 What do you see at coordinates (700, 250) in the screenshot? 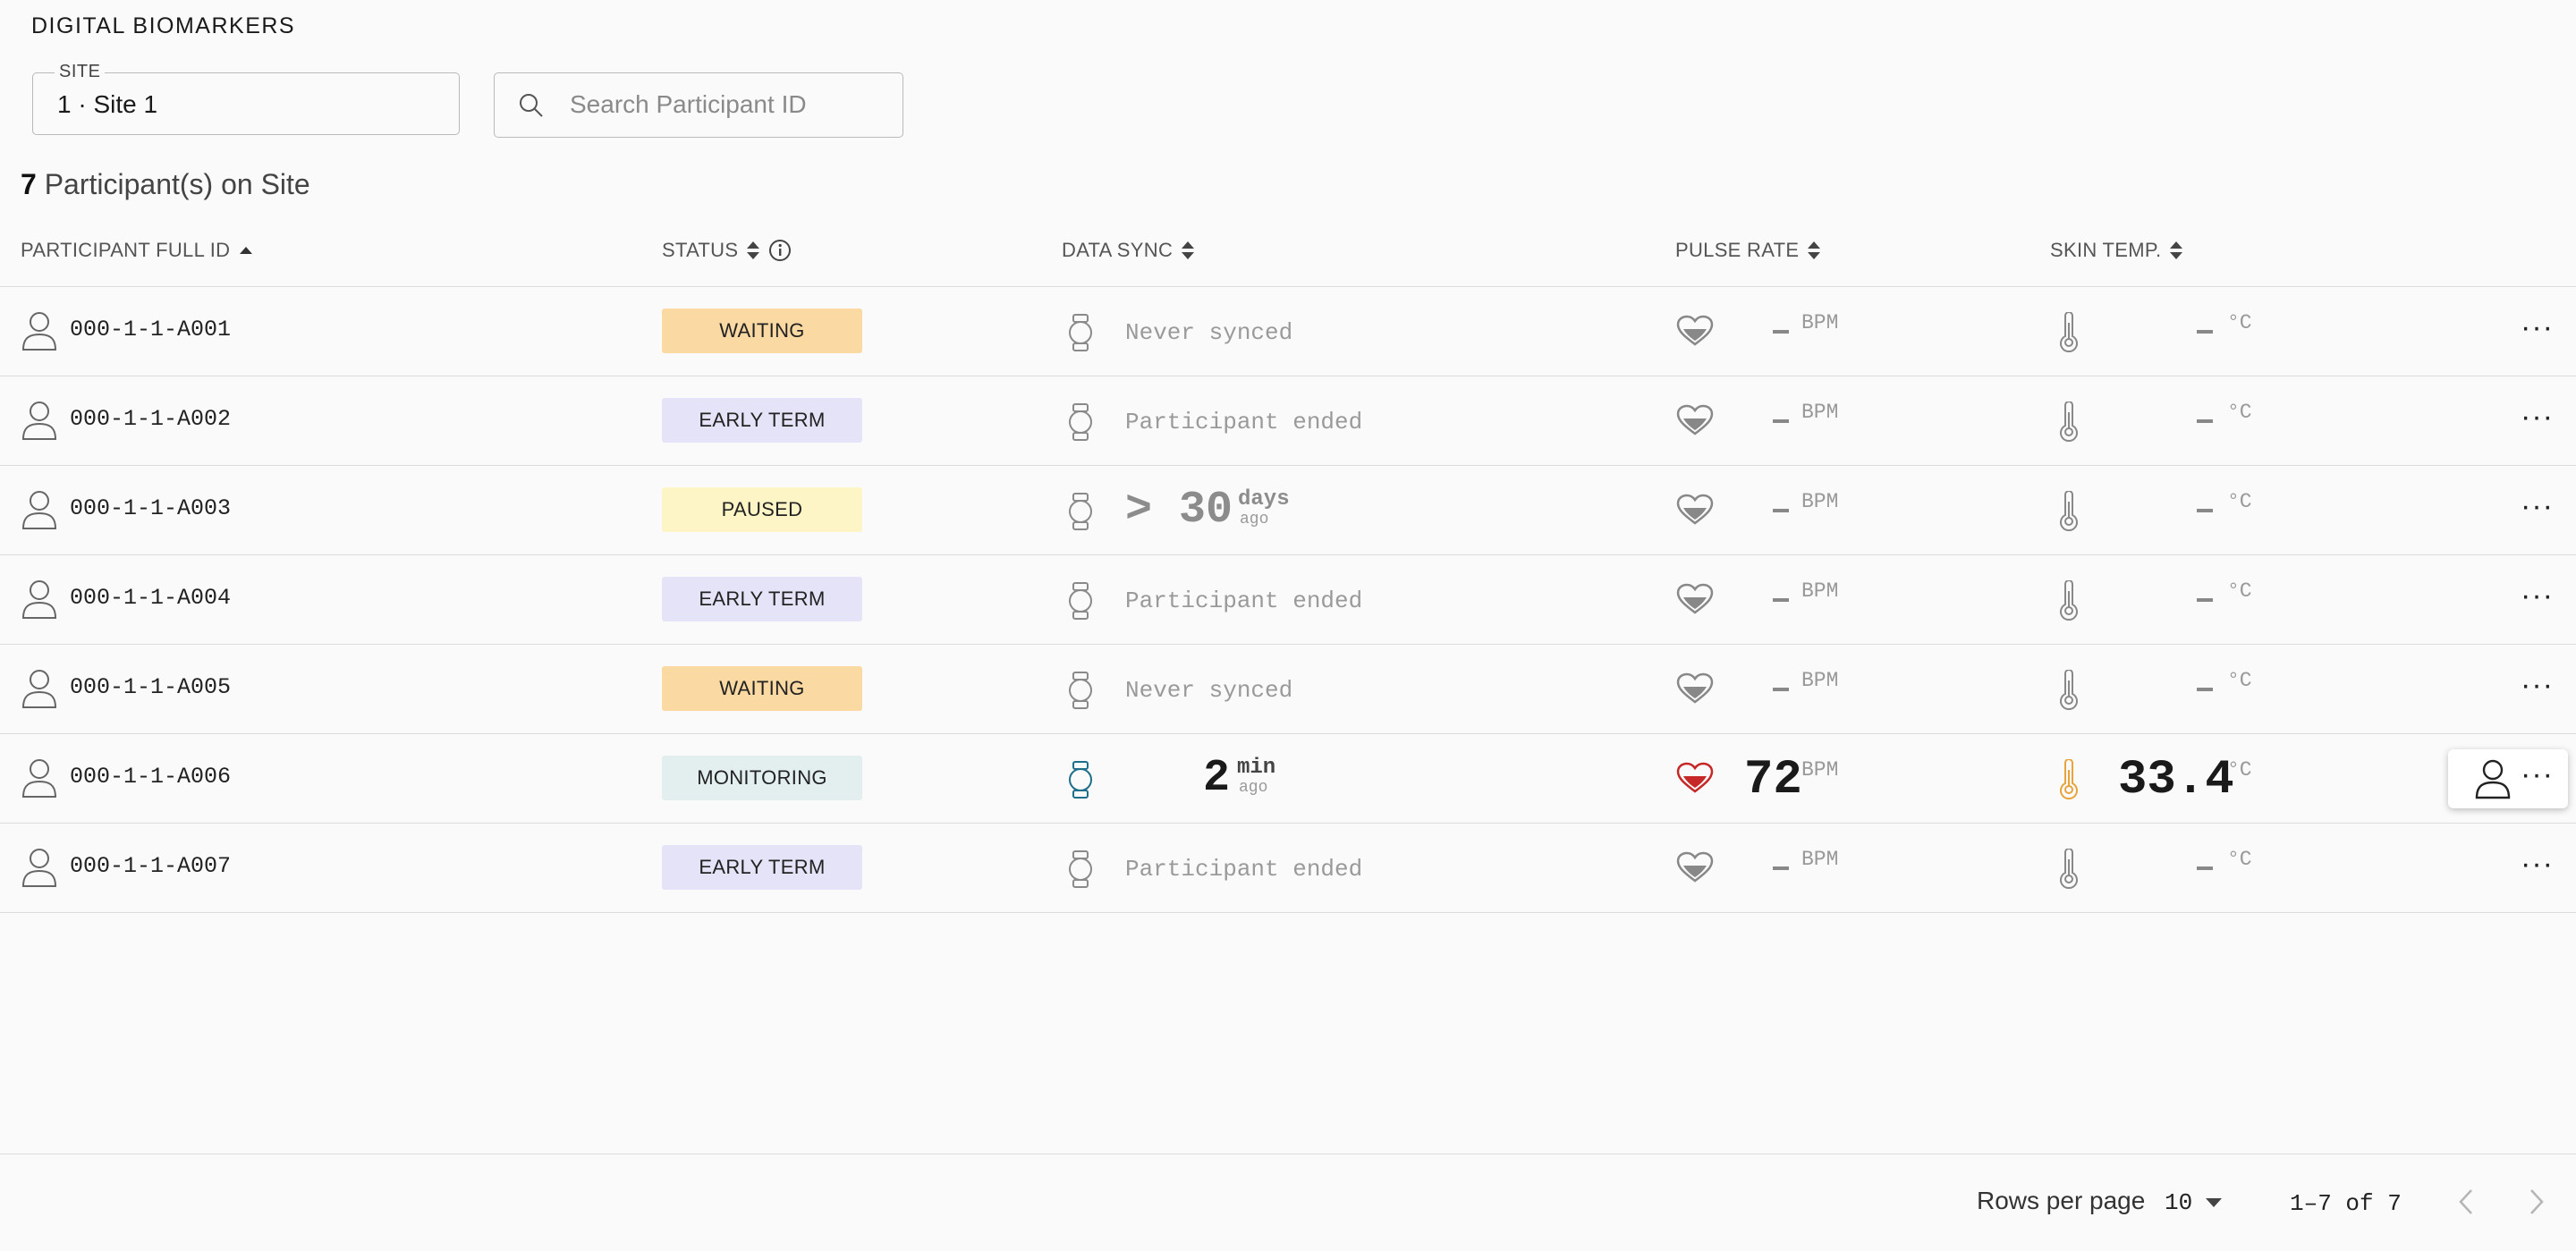
I see `column-header-status-label: STATUS` at bounding box center [700, 250].